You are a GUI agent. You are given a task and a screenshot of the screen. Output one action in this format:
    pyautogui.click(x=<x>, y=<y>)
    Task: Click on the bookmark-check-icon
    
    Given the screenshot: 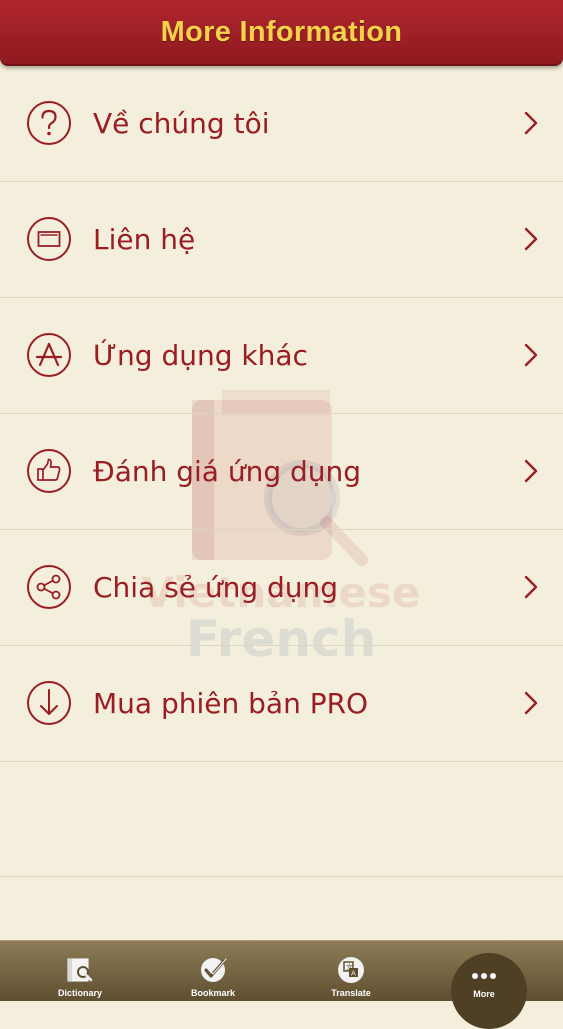 What is the action you would take?
    pyautogui.click(x=214, y=970)
    